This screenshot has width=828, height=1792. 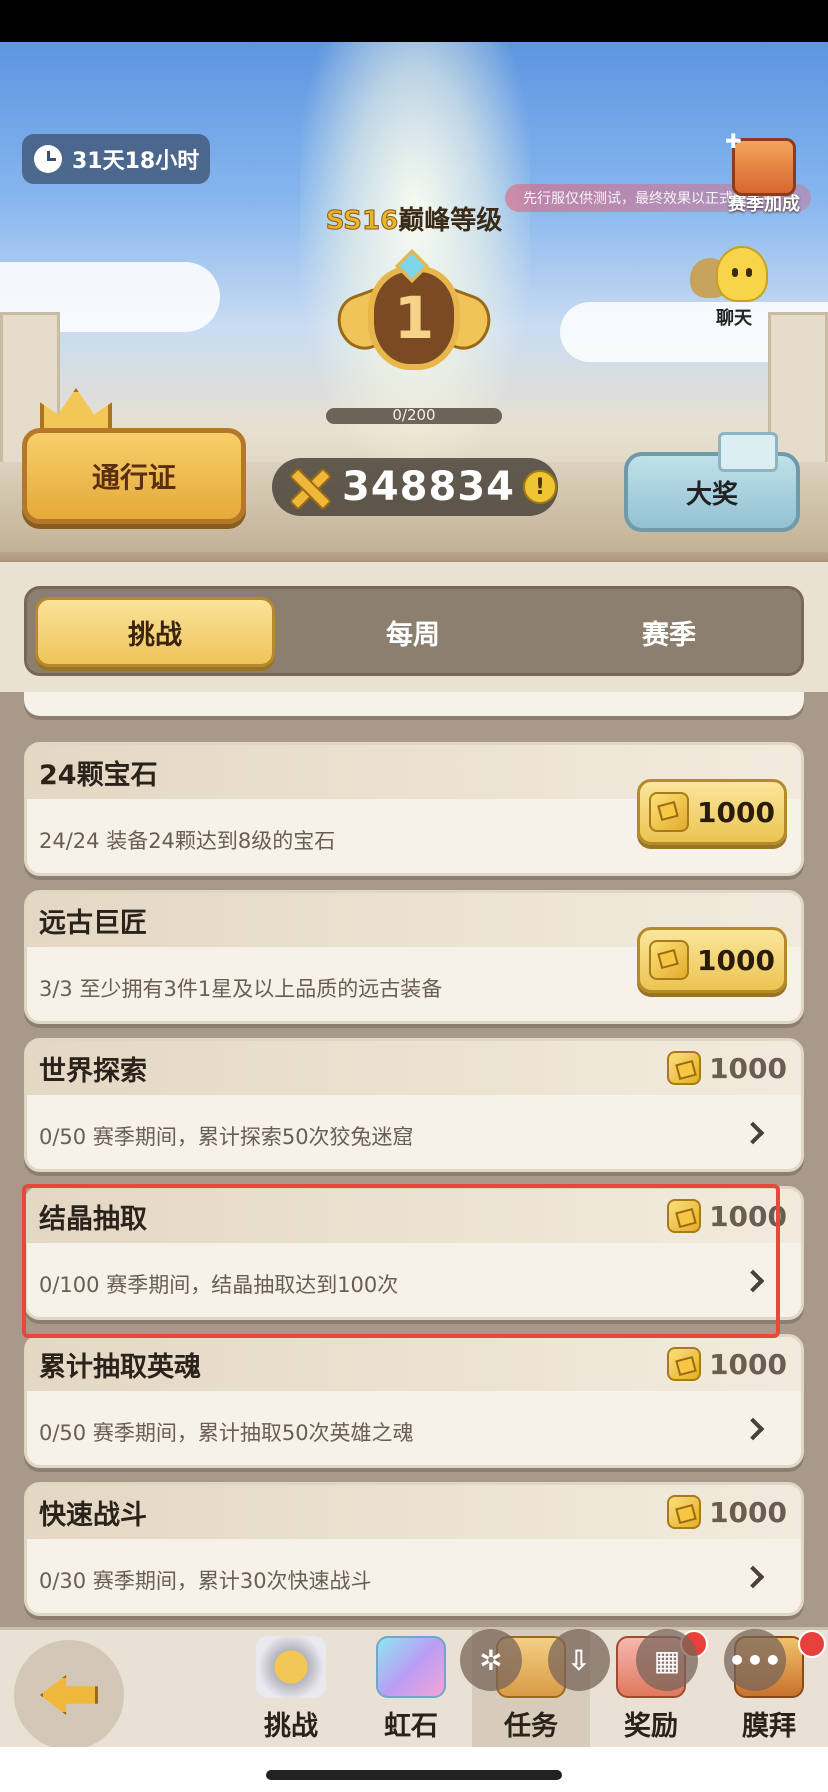 What do you see at coordinates (531, 1726) in the screenshot?
I see `nav-label: 任务` at bounding box center [531, 1726].